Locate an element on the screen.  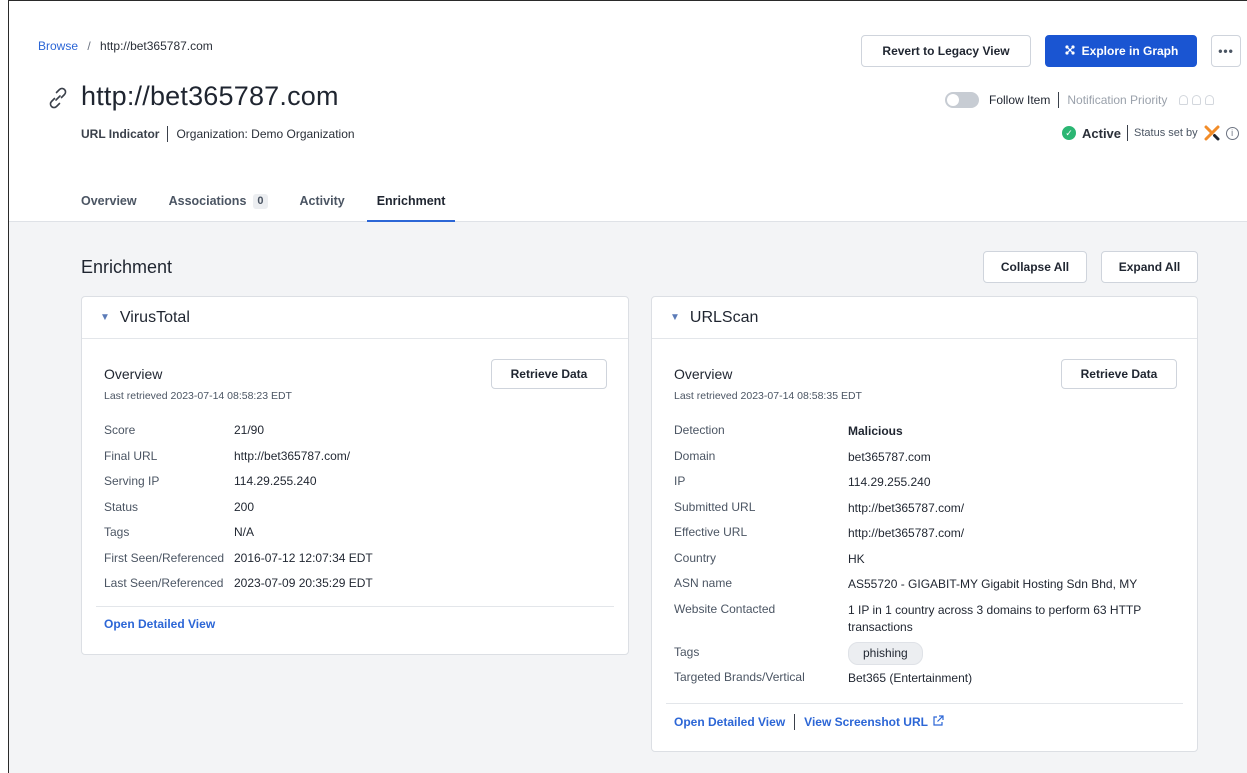
detail-key: IP is located at coordinates (680, 481).